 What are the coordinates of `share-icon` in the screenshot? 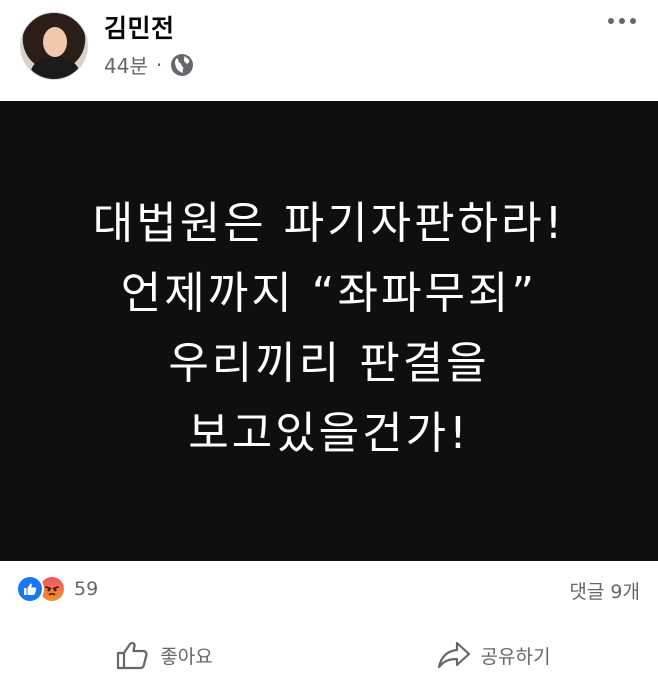 It's located at (454, 655).